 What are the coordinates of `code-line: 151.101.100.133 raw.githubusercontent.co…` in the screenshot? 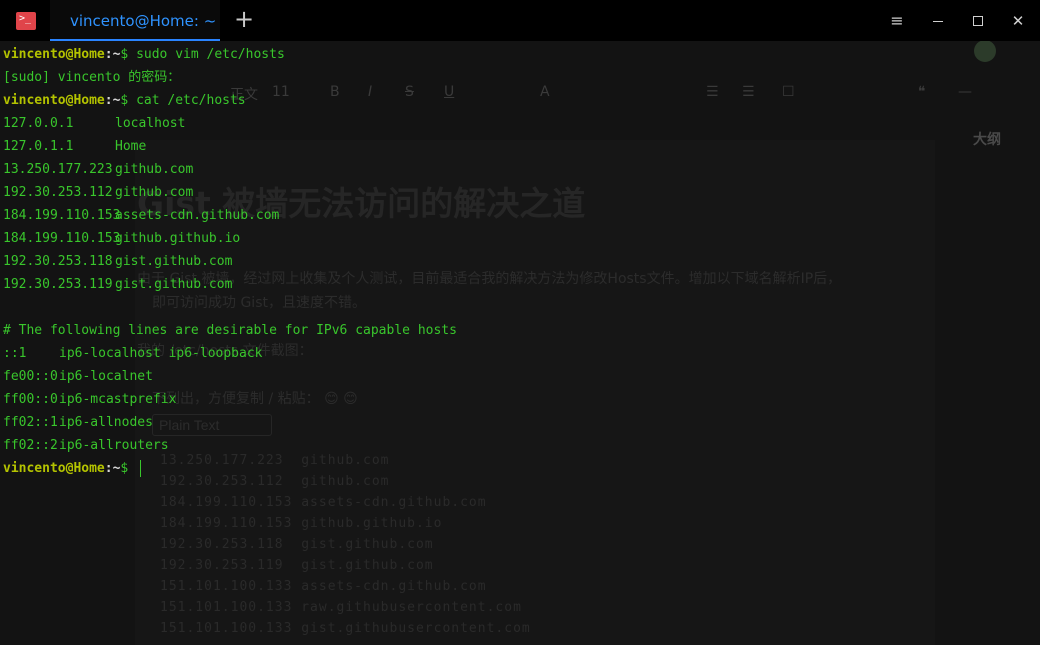 It's located at (341, 607).